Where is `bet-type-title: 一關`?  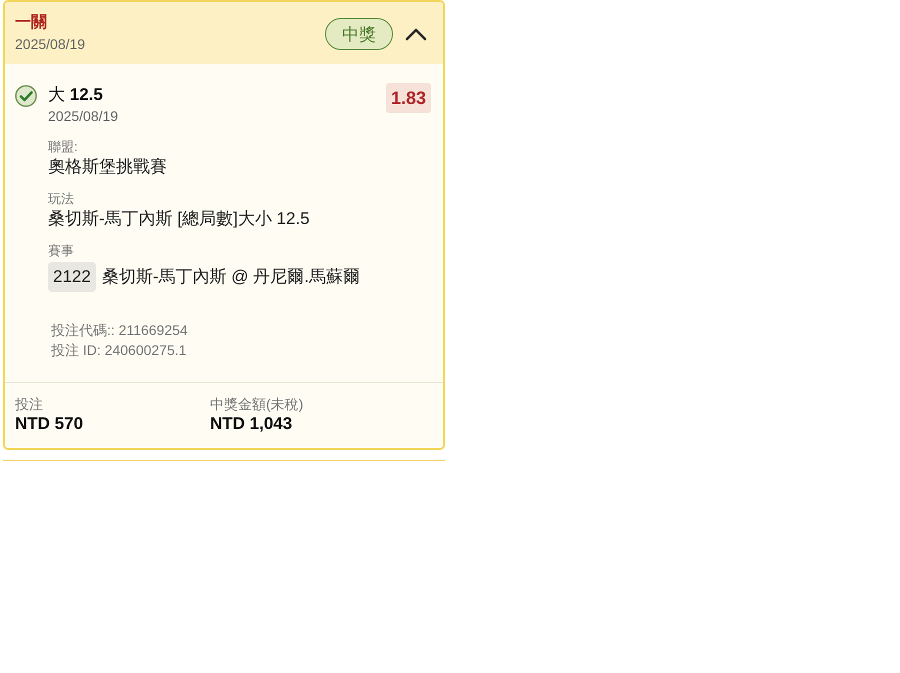
bet-type-title: 一關 is located at coordinates (31, 23).